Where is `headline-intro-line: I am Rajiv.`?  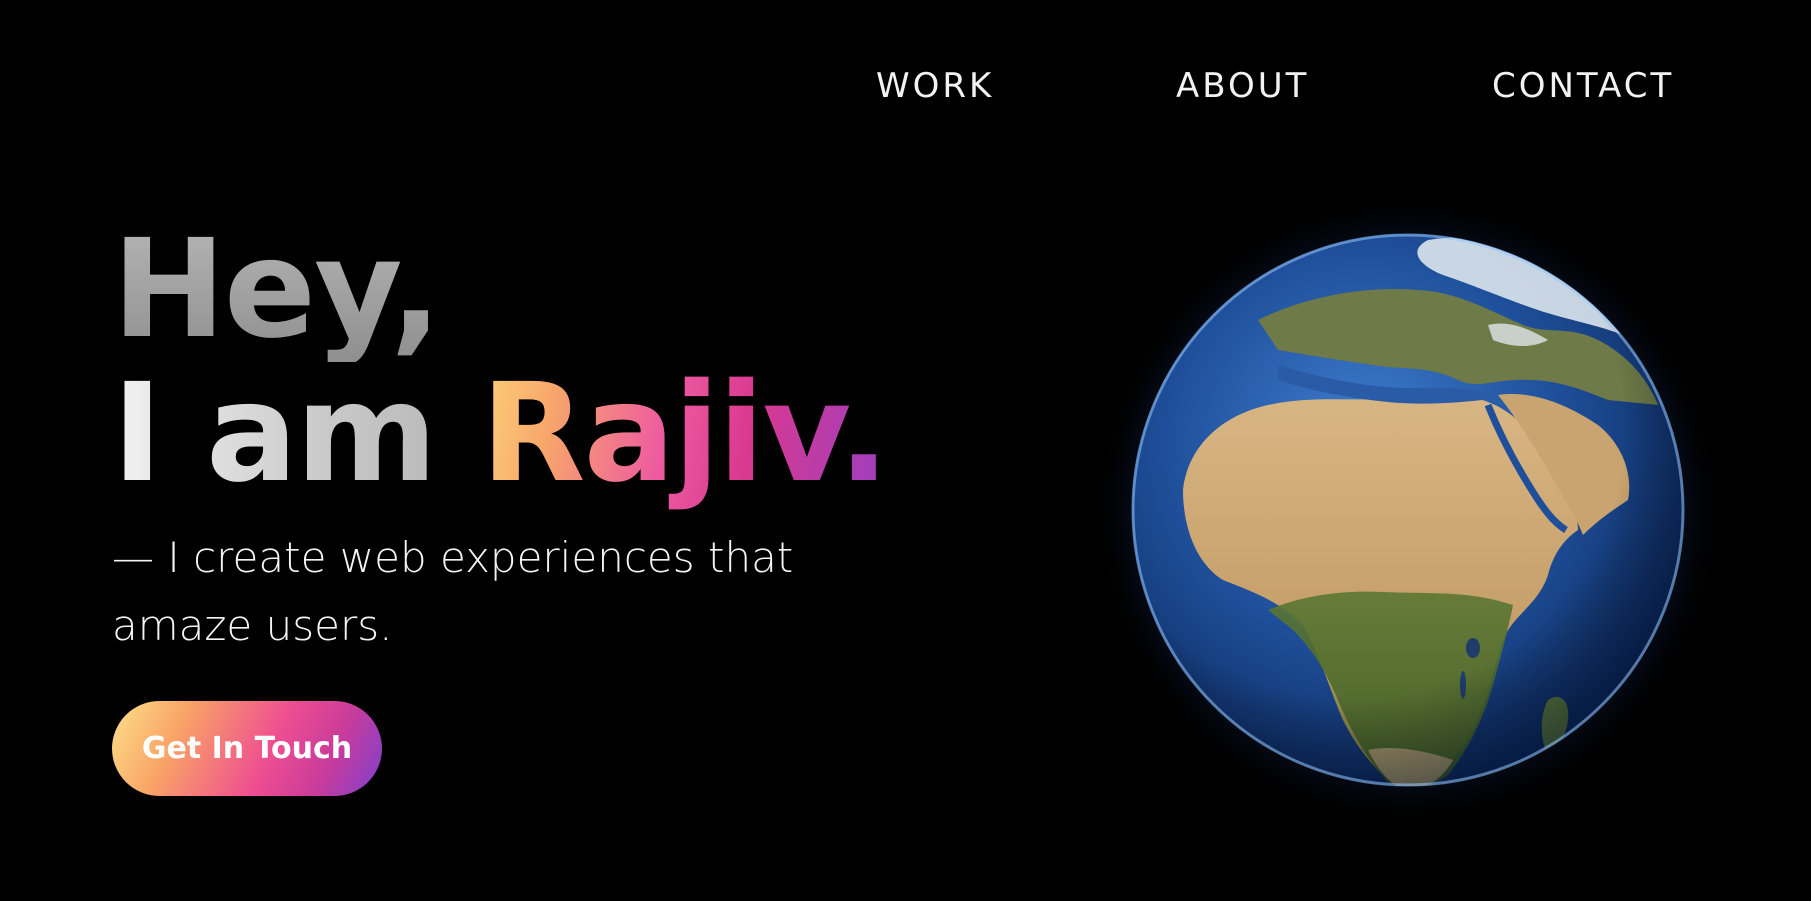
headline-intro-line: I am Rajiv. is located at coordinates (532, 434).